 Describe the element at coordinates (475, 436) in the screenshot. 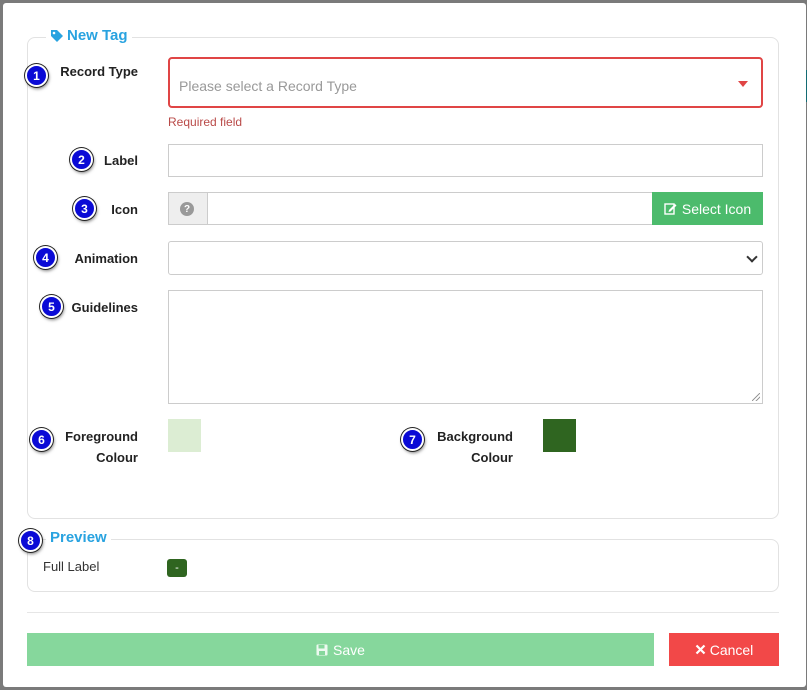

I see `background-label-line1: Background` at that location.